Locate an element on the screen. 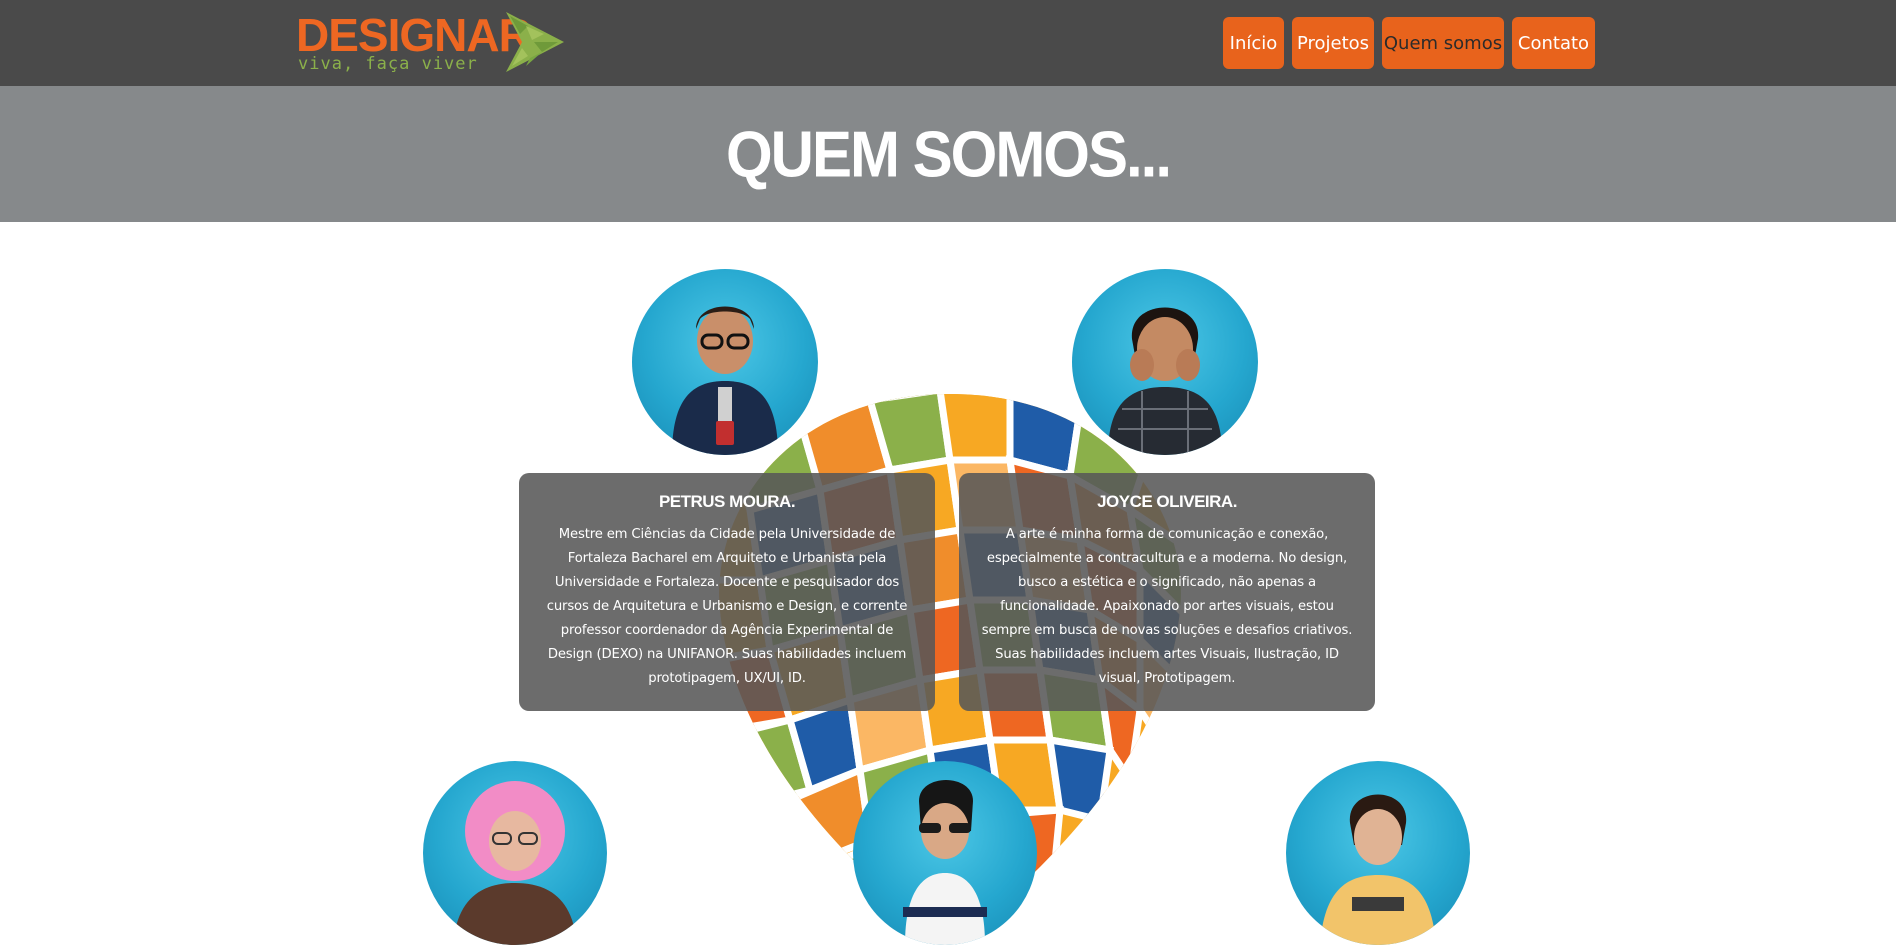  logo-arrow-icon is located at coordinates (535, 42).